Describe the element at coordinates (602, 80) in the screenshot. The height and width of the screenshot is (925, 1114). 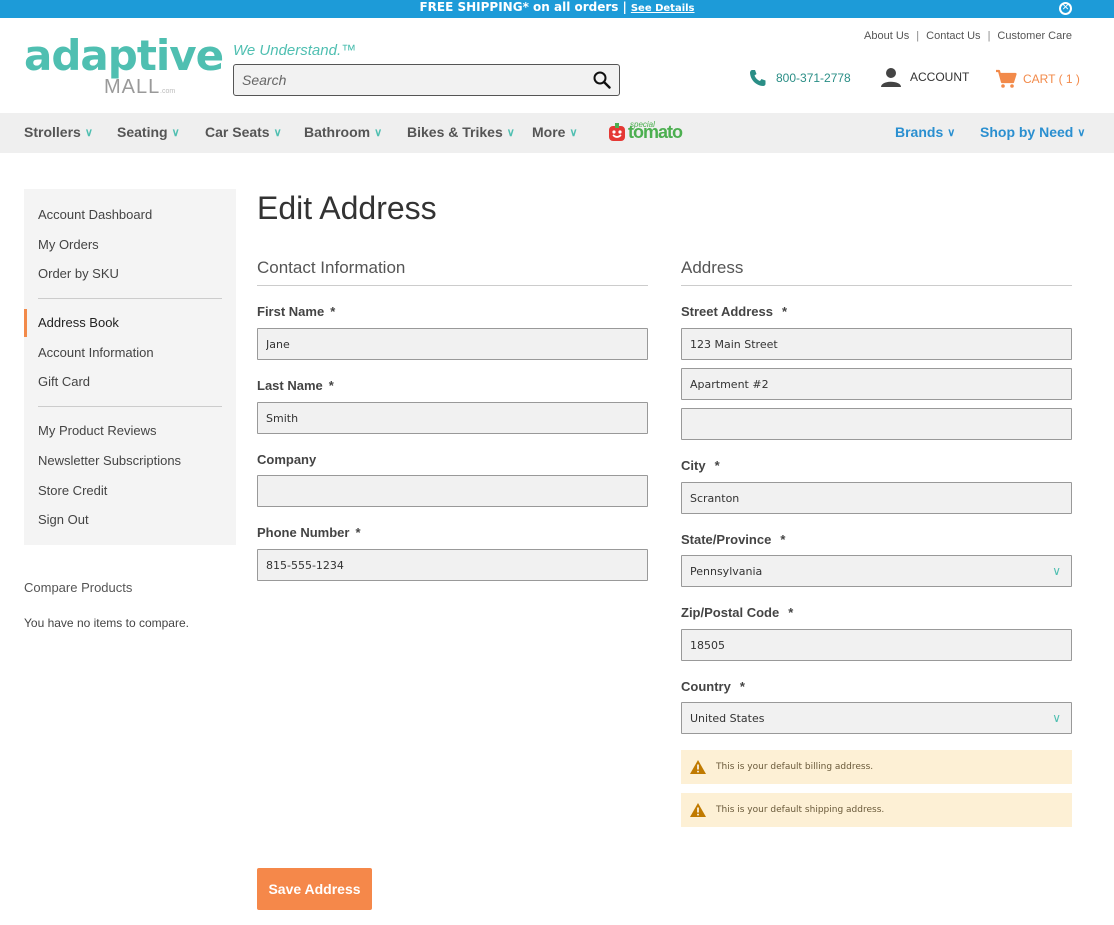
I see `search-icon` at that location.